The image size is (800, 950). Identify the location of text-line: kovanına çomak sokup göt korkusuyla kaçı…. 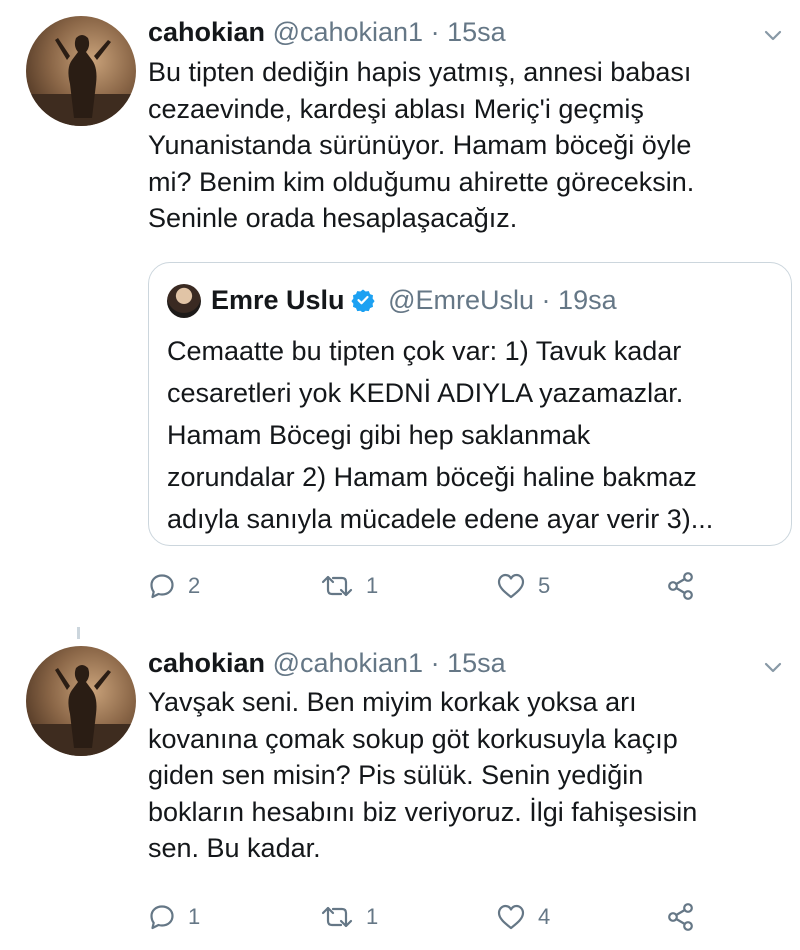
(413, 738).